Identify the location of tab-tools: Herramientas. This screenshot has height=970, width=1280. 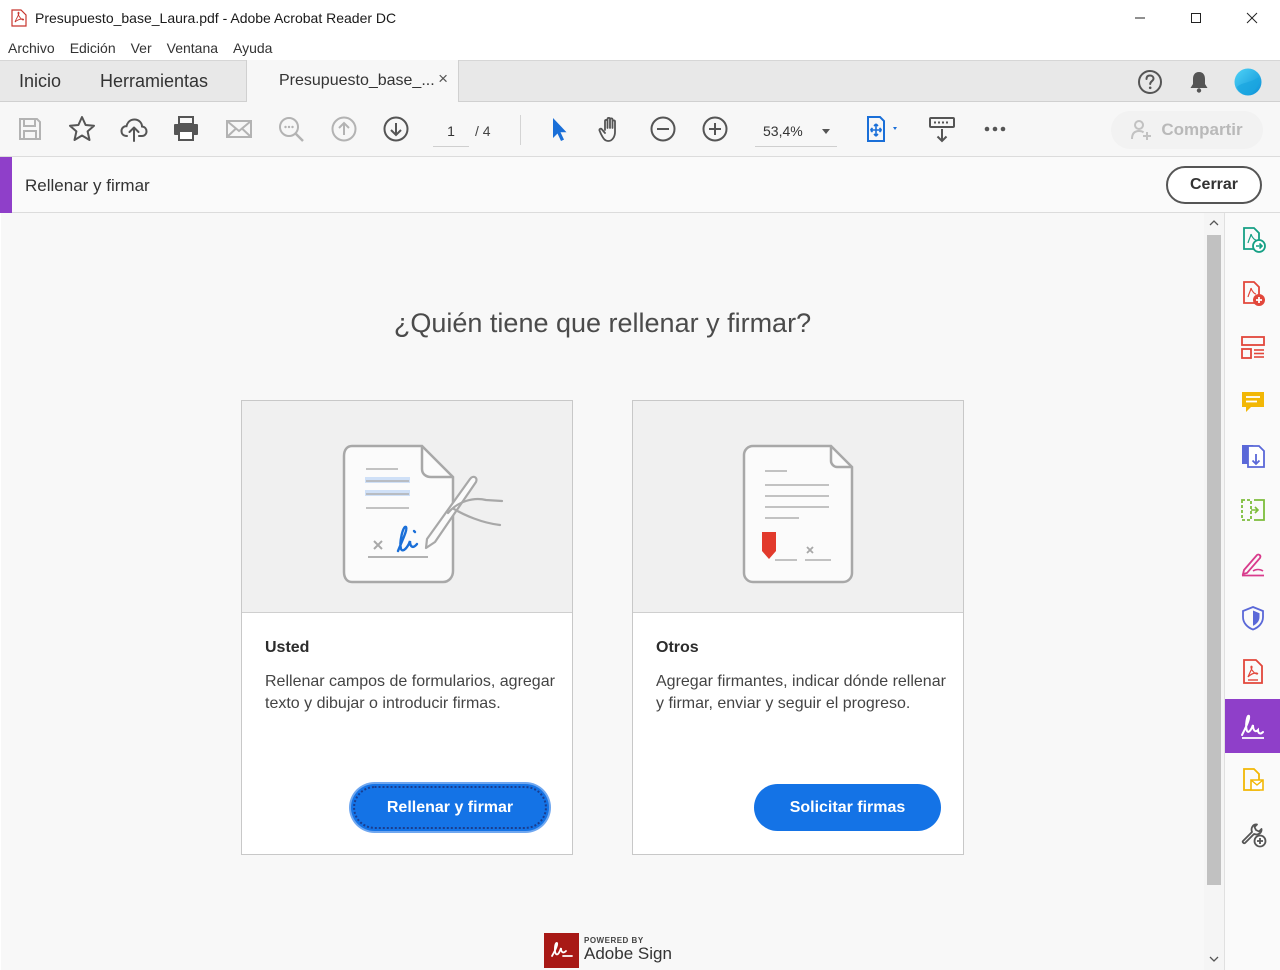
(154, 81).